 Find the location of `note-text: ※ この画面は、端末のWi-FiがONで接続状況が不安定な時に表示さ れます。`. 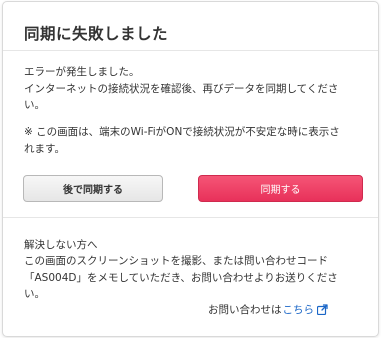

note-text: ※ この画面は、端末のWi-FiがONで接続状況が不安定な時に表示さ れます。 is located at coordinates (199, 140).